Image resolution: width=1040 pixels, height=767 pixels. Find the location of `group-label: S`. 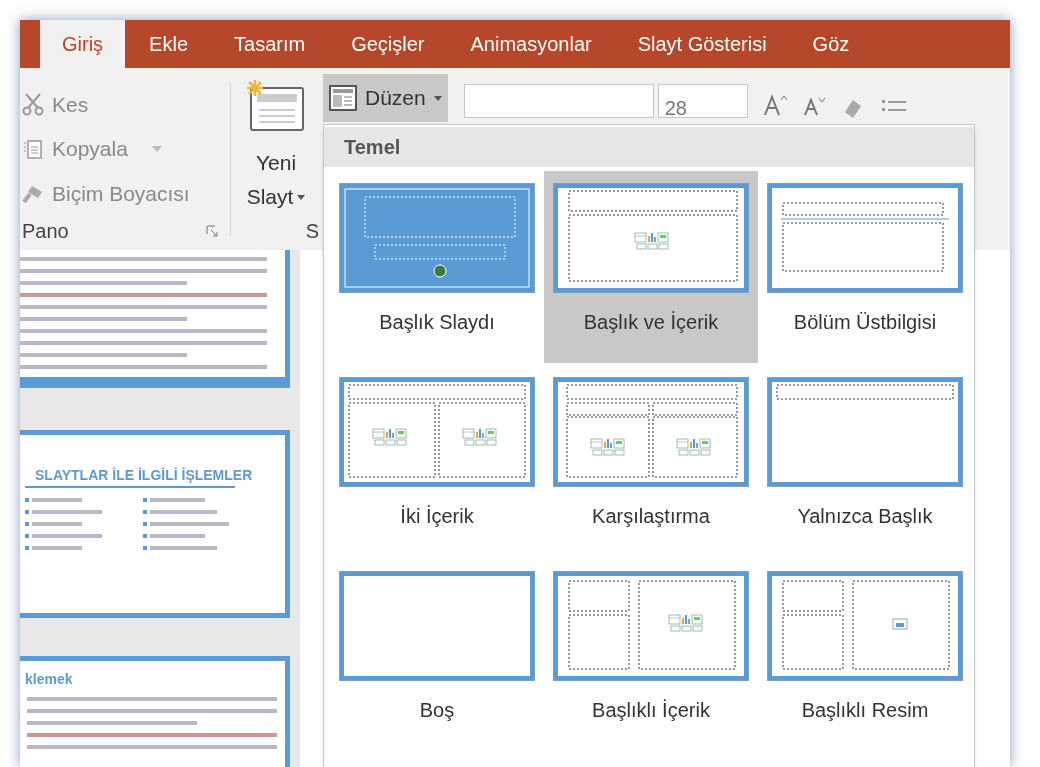

group-label: S is located at coordinates (312, 231).